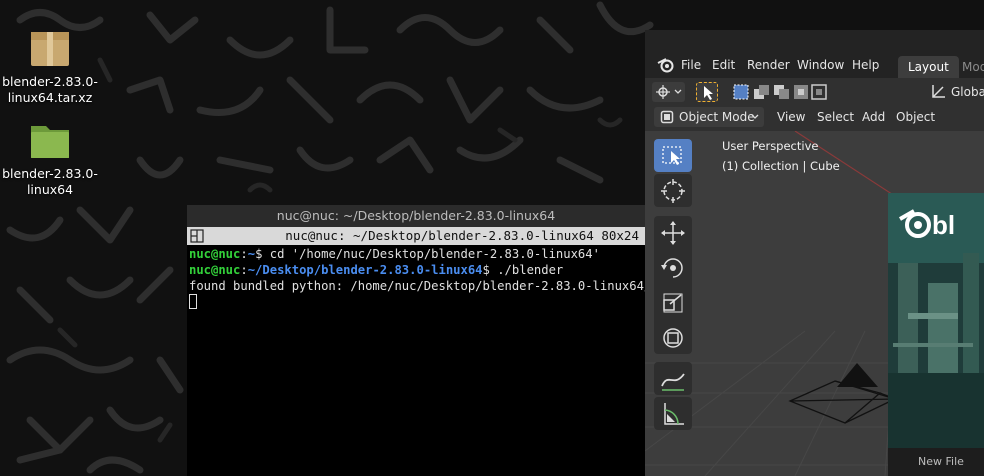 Image resolution: width=984 pixels, height=476 pixels. Describe the element at coordinates (530, 270) in the screenshot. I see `prompt-command: ./blender` at that location.